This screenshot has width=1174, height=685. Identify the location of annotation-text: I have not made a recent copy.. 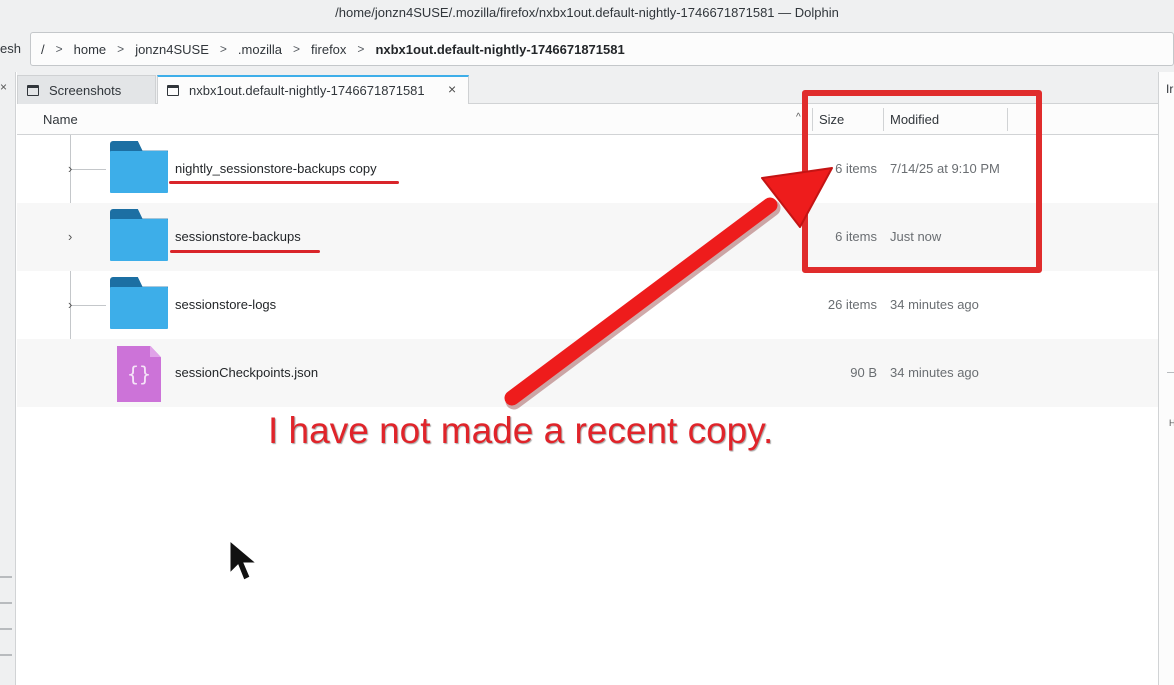
(521, 430).